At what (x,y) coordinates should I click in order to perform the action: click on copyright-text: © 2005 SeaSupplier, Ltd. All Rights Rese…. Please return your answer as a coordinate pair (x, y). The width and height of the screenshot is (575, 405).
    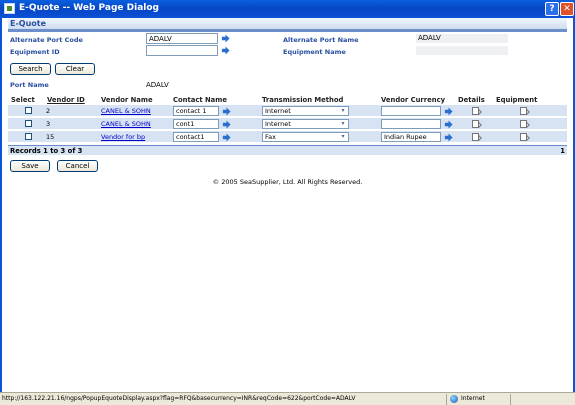
    Looking at the image, I should click on (287, 182).